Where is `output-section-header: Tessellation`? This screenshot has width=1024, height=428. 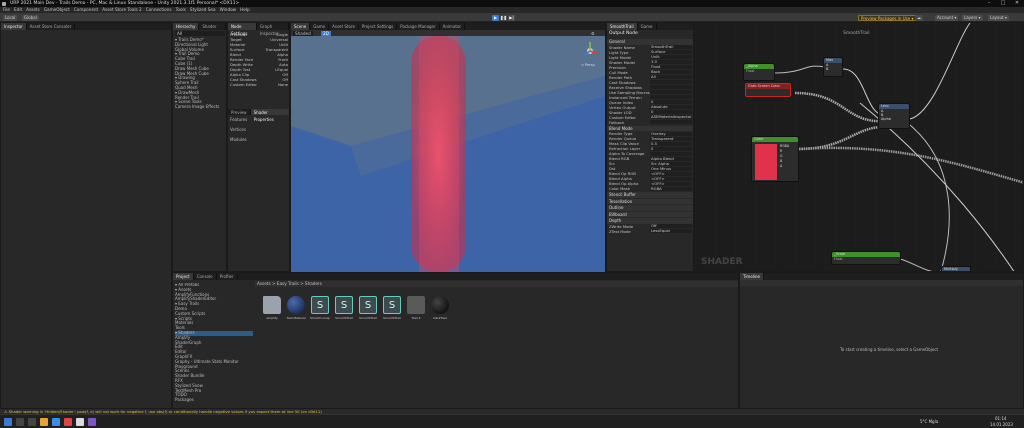
output-section-header: Tessellation is located at coordinates (650, 201).